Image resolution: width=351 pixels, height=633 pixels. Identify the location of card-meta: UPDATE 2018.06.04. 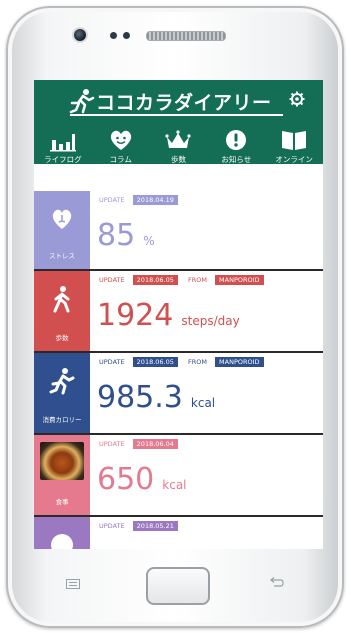
(142, 444).